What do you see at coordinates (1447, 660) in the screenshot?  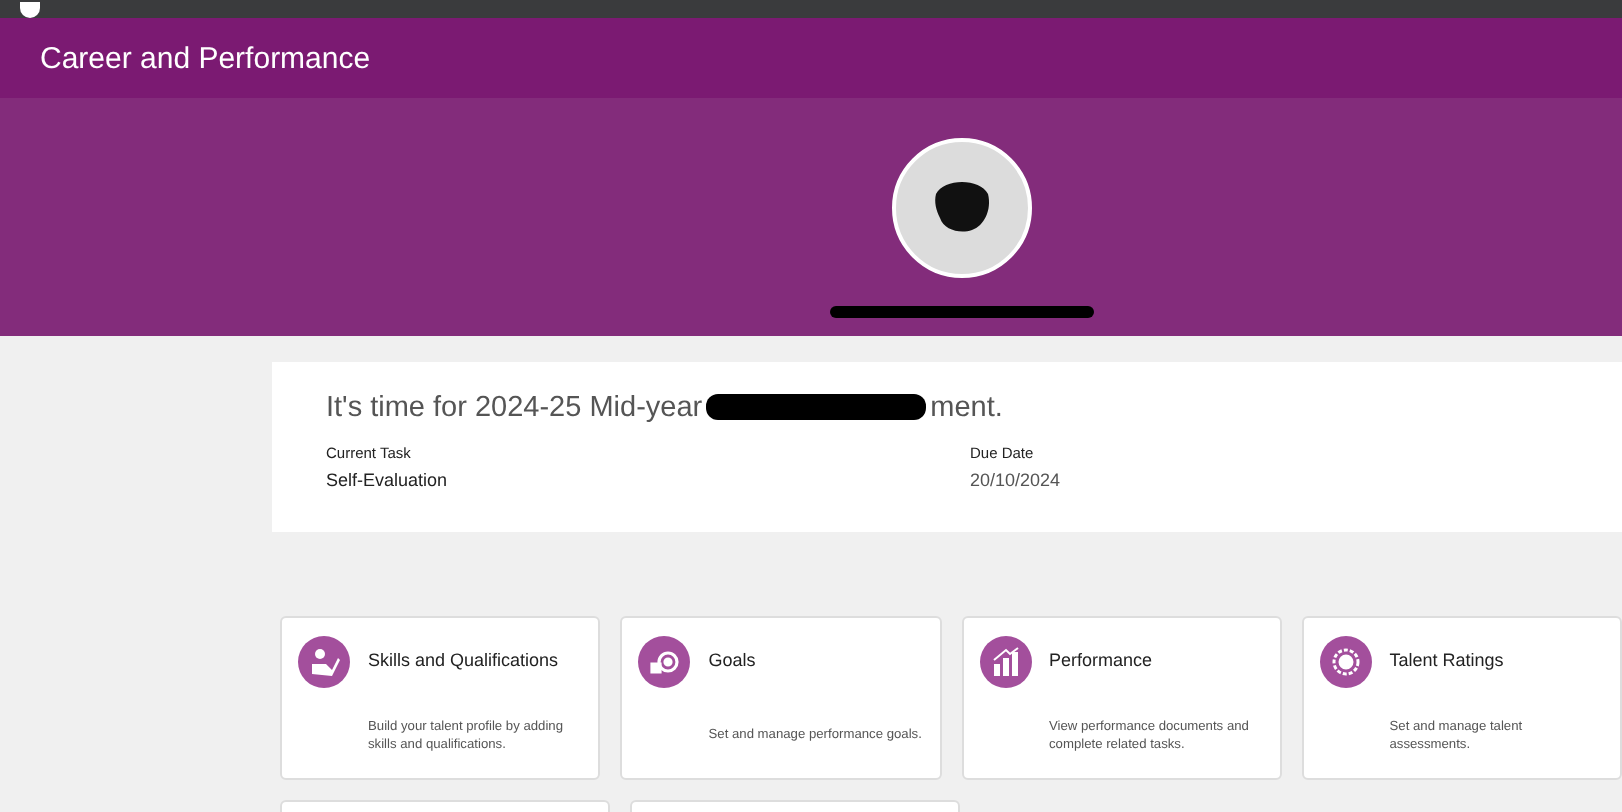 I see `tile-title: Talent Ratings` at bounding box center [1447, 660].